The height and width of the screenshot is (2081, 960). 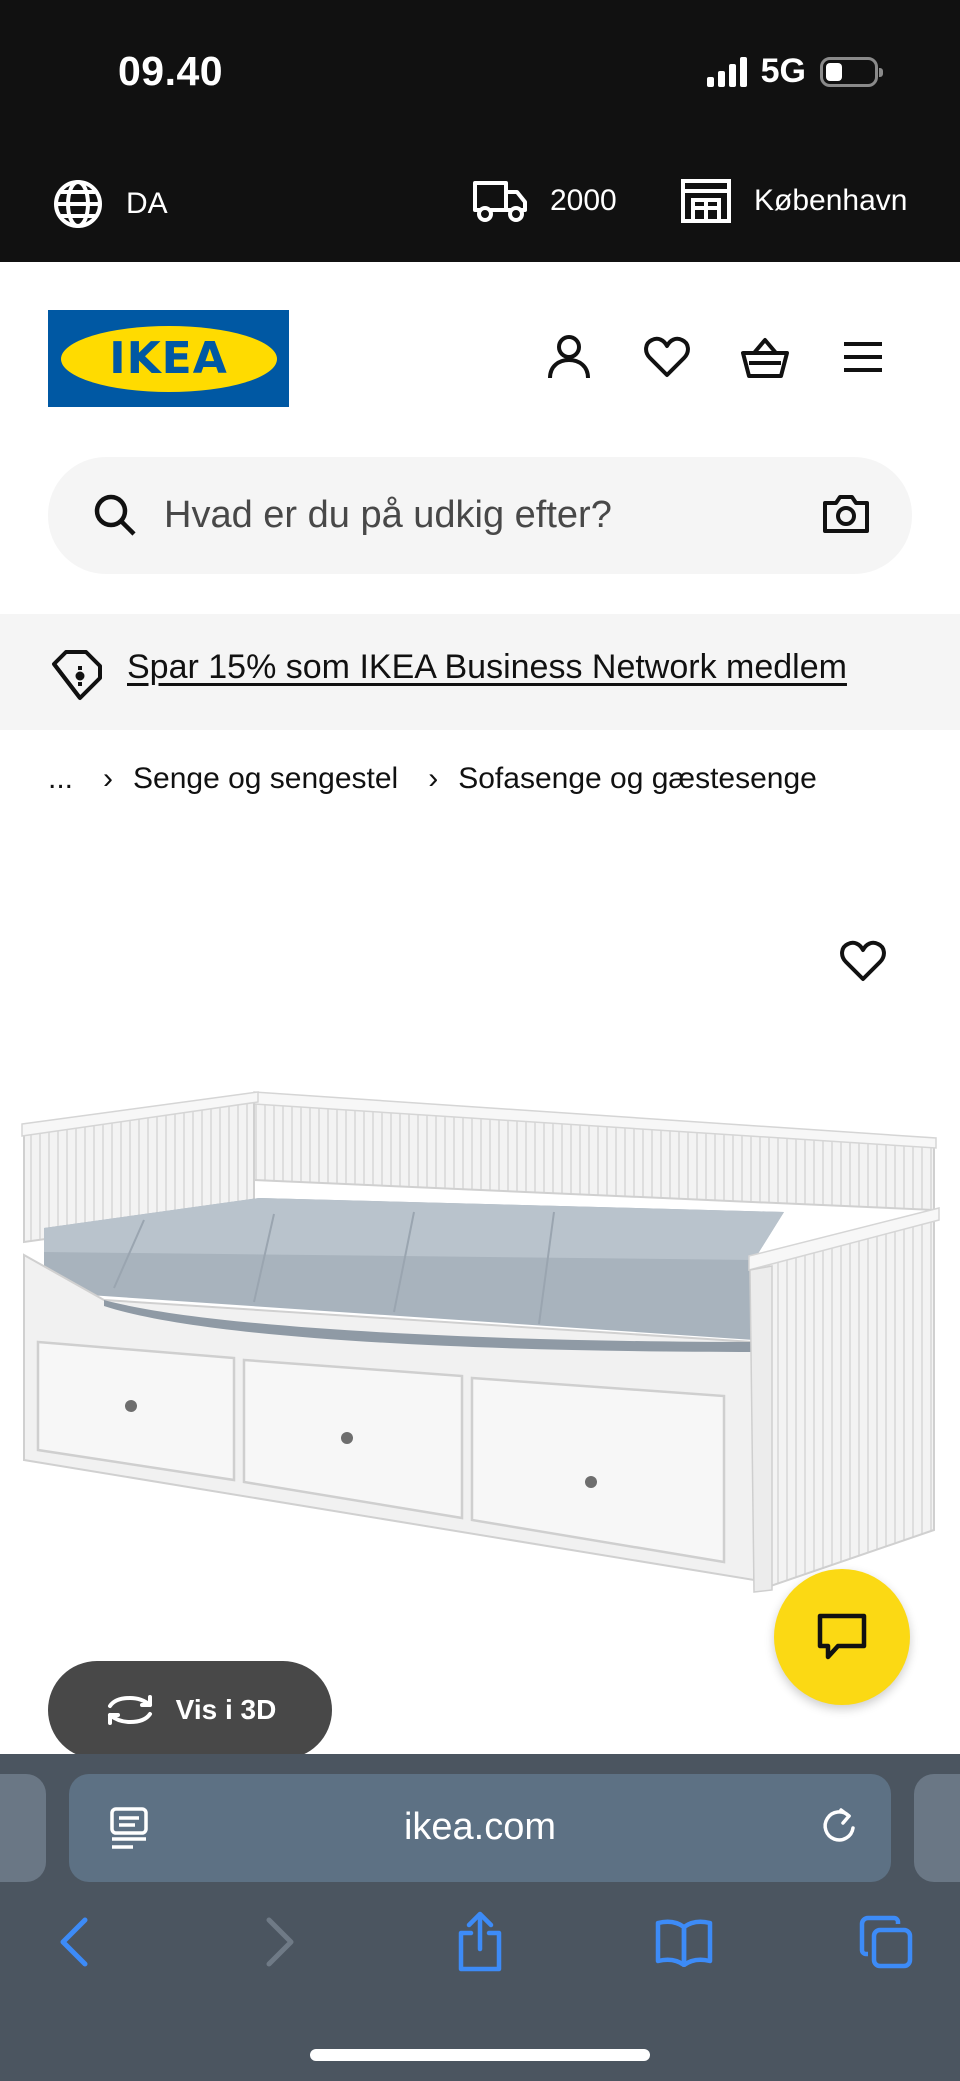 I want to click on network-type: 5G, so click(x=783, y=71).